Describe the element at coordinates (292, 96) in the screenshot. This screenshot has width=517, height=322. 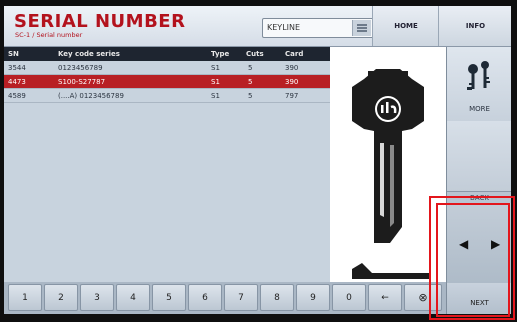
I see `cell-card: 797` at that location.